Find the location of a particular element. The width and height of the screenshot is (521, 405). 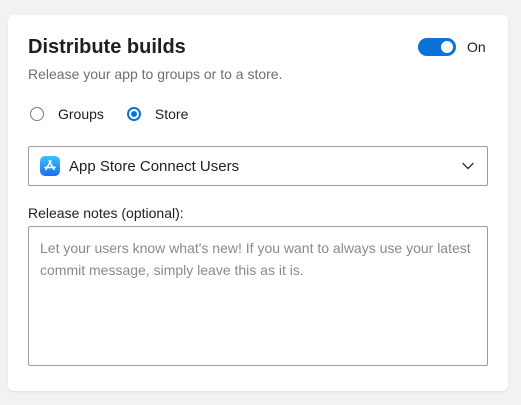

release-notes-label: Release notes (optional): is located at coordinates (106, 213).